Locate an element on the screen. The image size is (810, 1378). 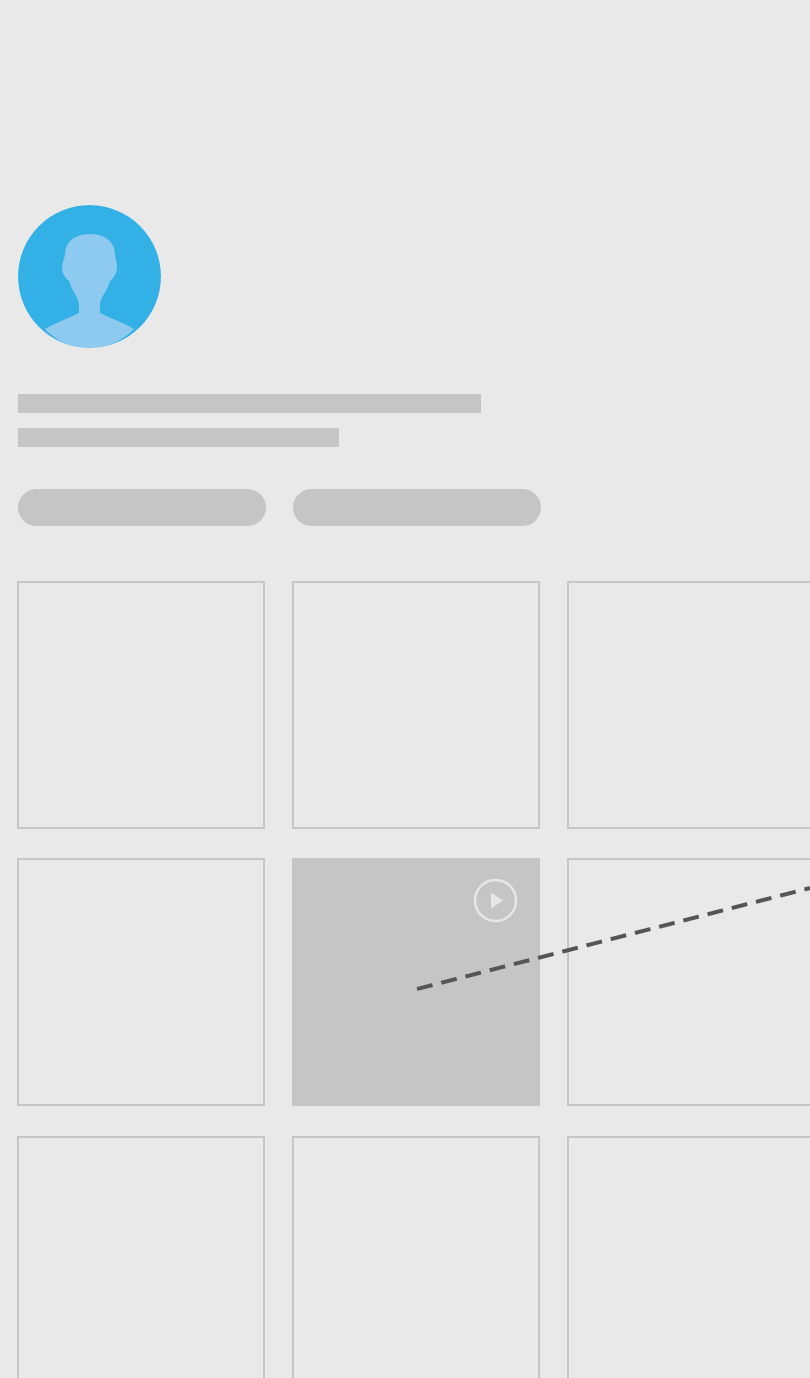
person-silhouette-icon is located at coordinates (89, 276).